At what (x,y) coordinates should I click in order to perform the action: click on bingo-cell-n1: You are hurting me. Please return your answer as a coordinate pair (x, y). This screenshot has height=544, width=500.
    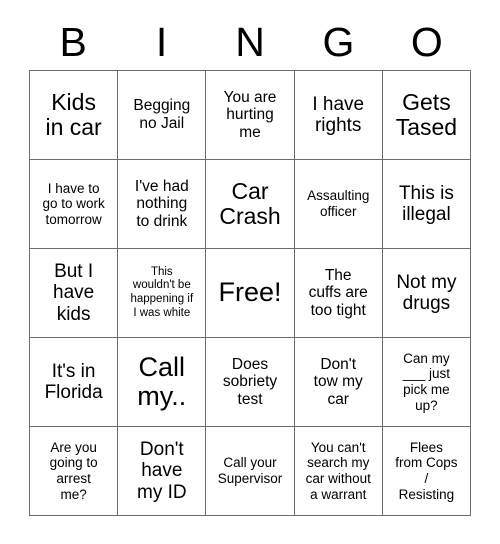
    Looking at the image, I should click on (250, 115).